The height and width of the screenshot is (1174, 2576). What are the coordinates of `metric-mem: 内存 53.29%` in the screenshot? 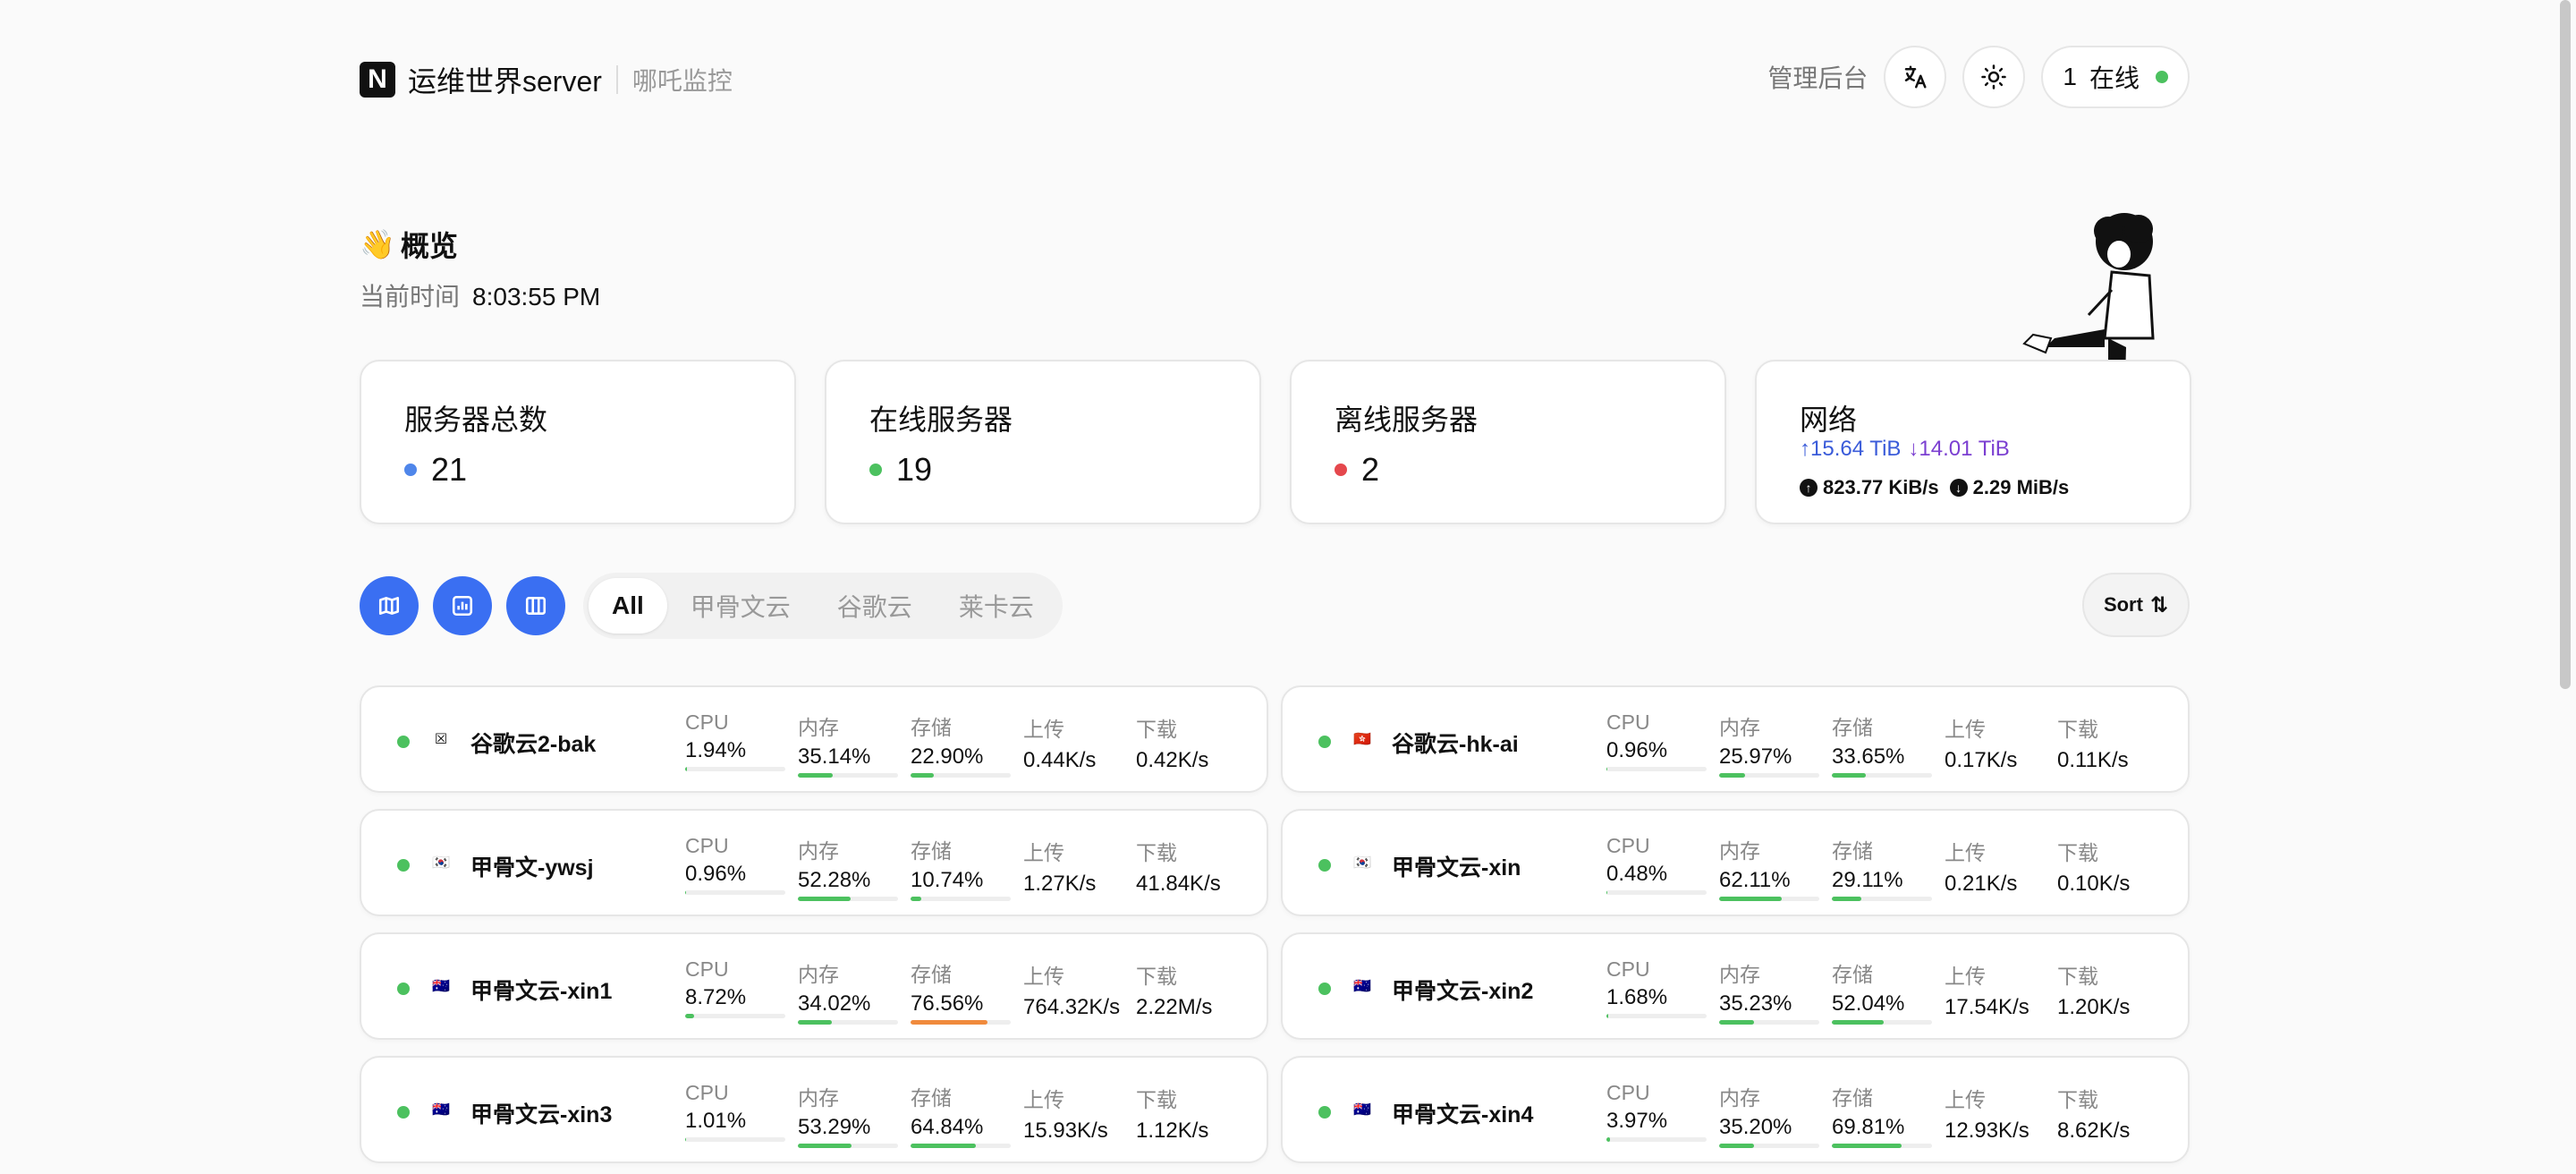 It's located at (848, 1114).